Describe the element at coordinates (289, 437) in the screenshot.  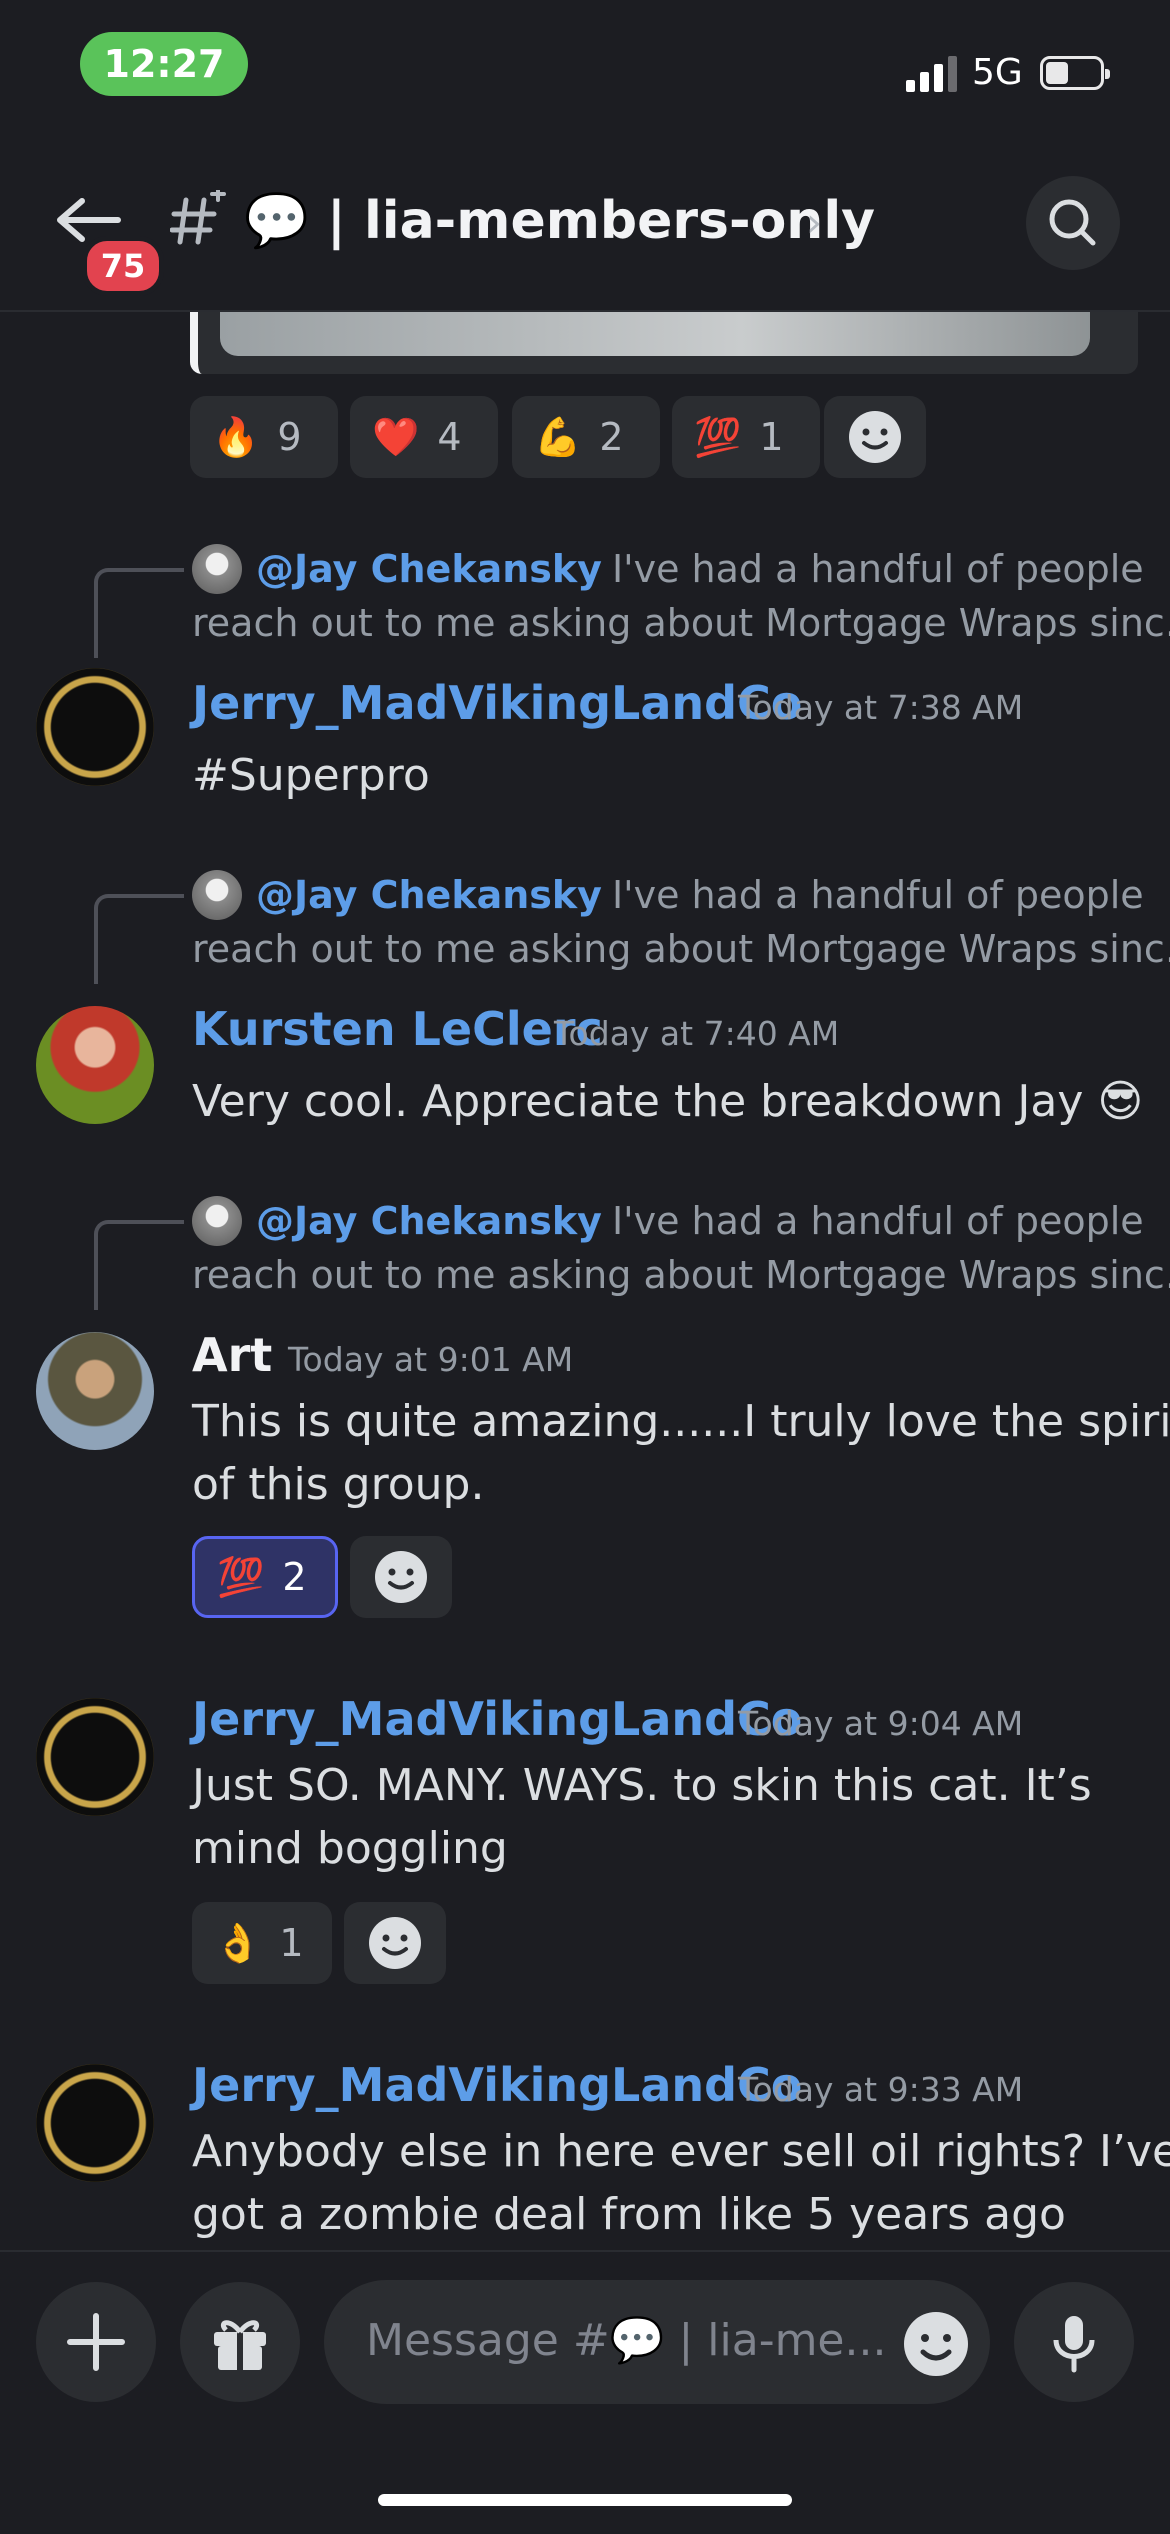
I see `reaction-count: 9` at that location.